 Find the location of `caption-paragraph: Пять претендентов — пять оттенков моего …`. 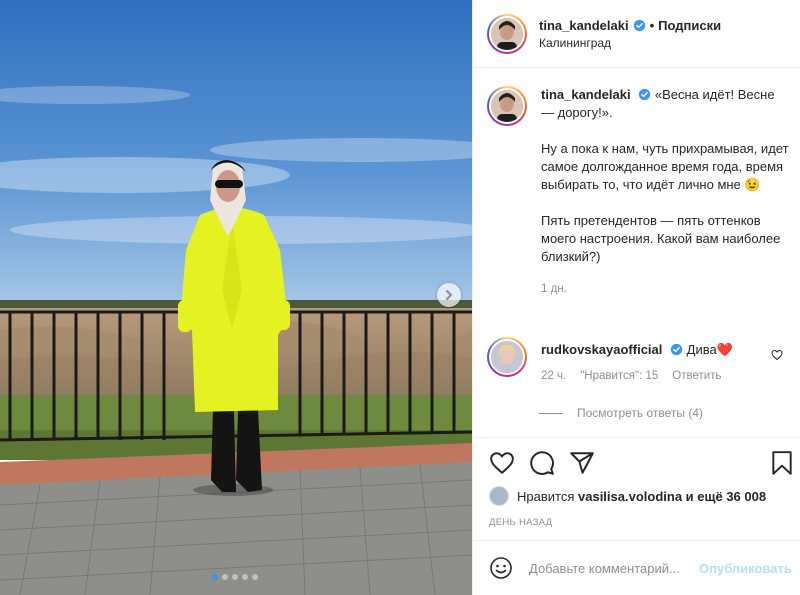

caption-paragraph: Пять претендентов — пять оттенков моего … is located at coordinates (661, 238).